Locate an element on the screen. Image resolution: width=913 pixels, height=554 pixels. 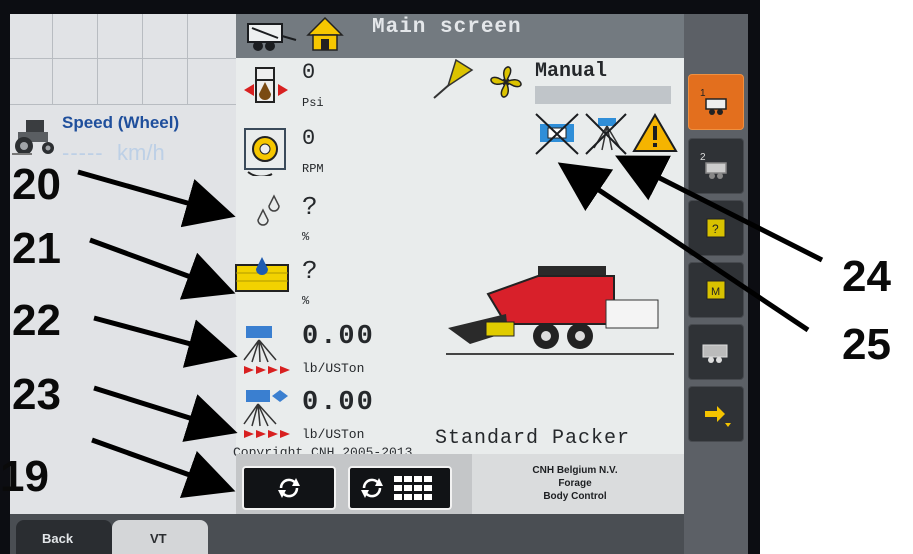
callout-19: 19 is located at coordinates (24, 476).